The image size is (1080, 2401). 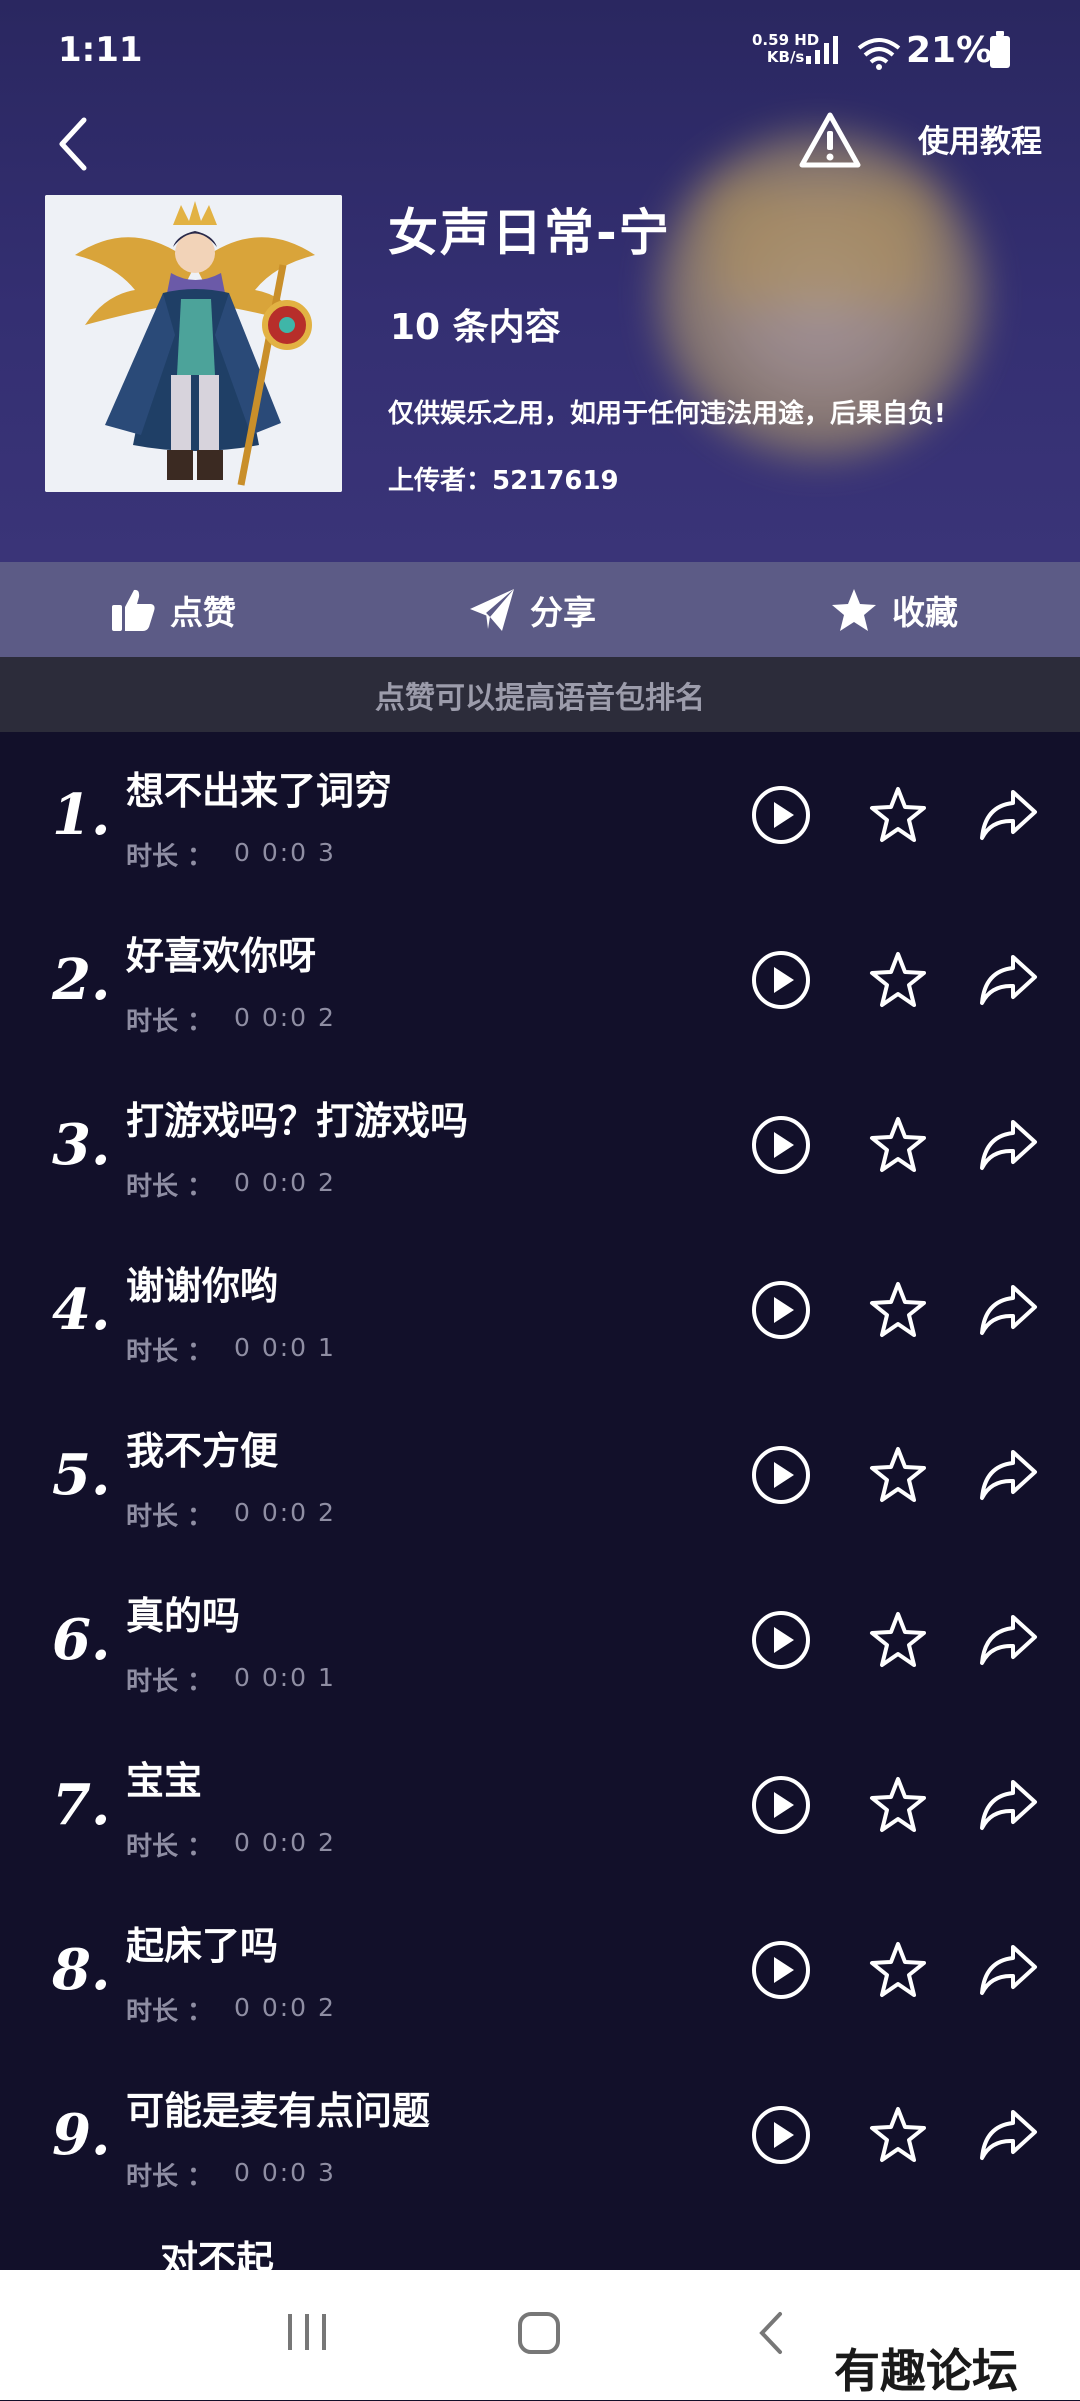 What do you see at coordinates (980, 138) in the screenshot?
I see `tutorial-link: 使用教程` at bounding box center [980, 138].